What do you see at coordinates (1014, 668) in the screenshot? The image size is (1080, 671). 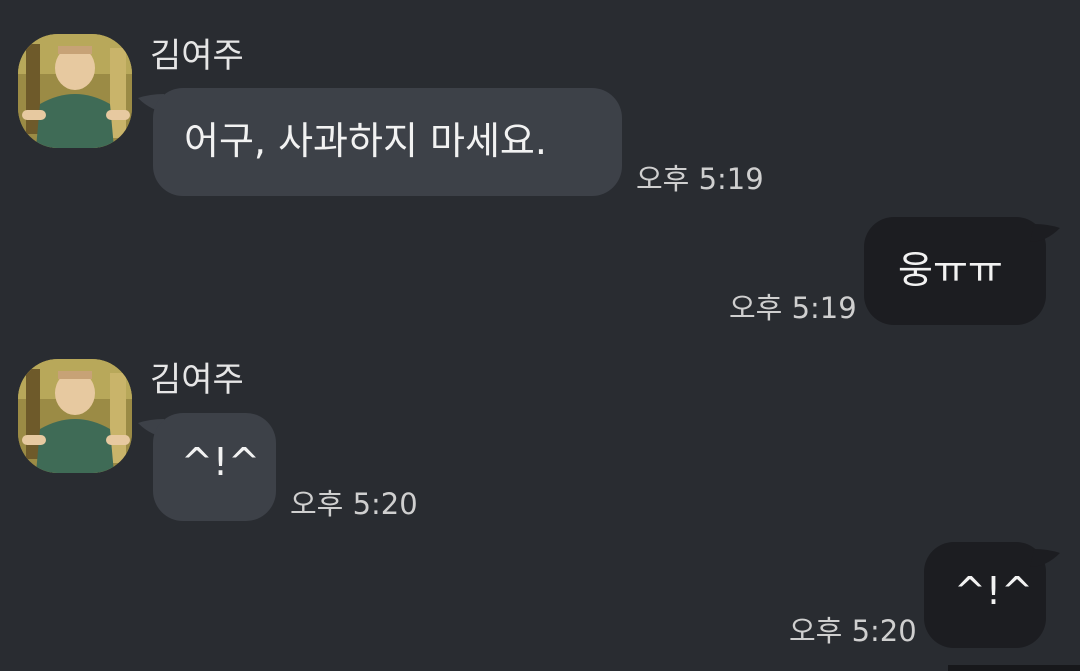 I see `bottom-edge-bar` at bounding box center [1014, 668].